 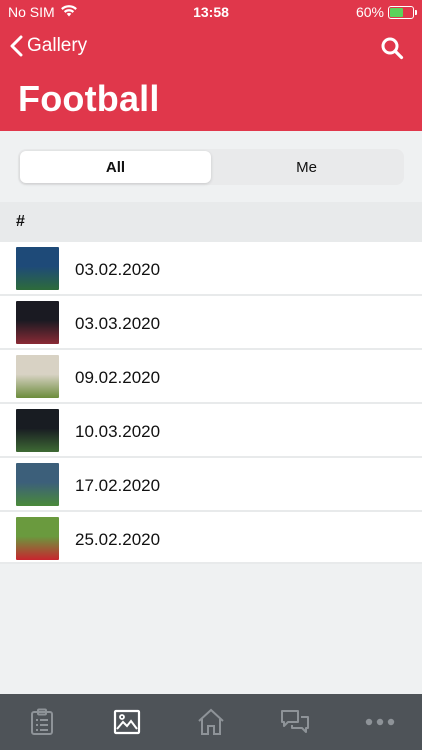 I want to click on home-icon, so click(x=211, y=721).